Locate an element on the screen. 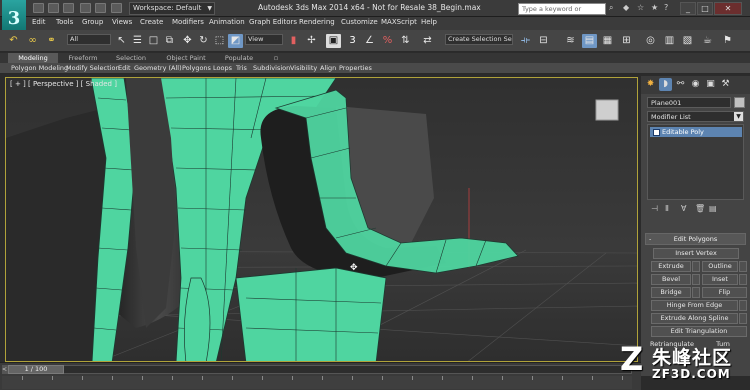  search-input: Type a keyword or phrase is located at coordinates (562, 13).